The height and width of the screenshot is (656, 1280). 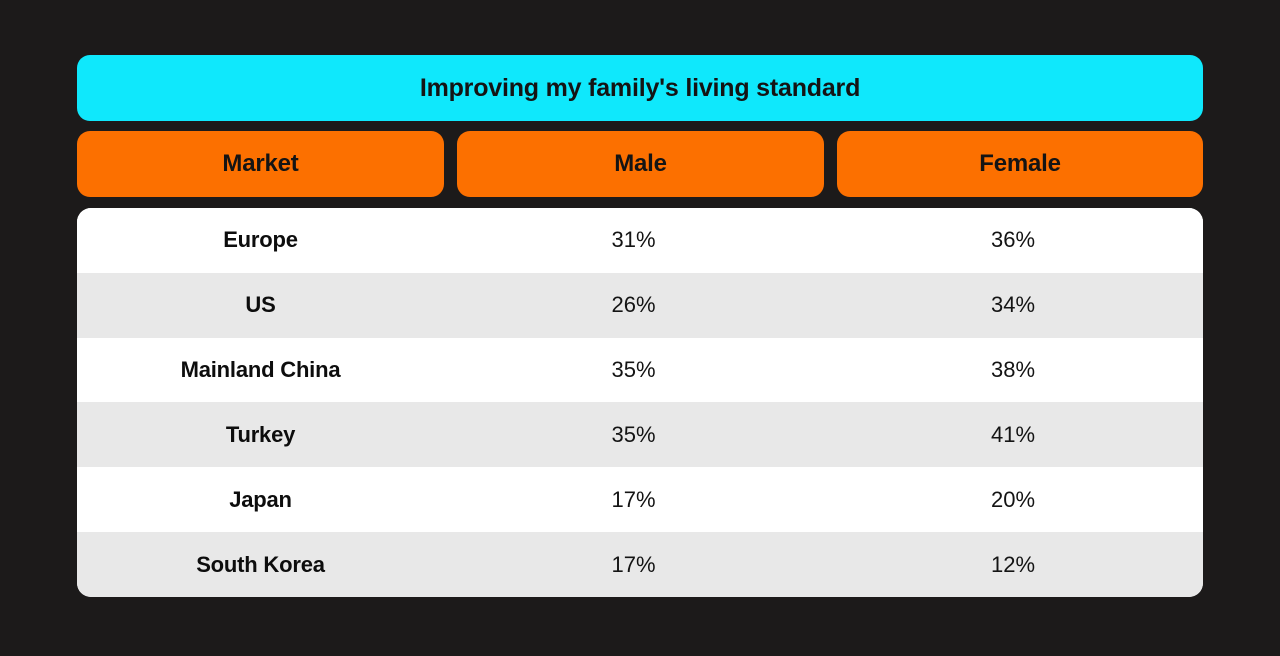 I want to click on table-row: US 26% 34%, so click(x=640, y=305).